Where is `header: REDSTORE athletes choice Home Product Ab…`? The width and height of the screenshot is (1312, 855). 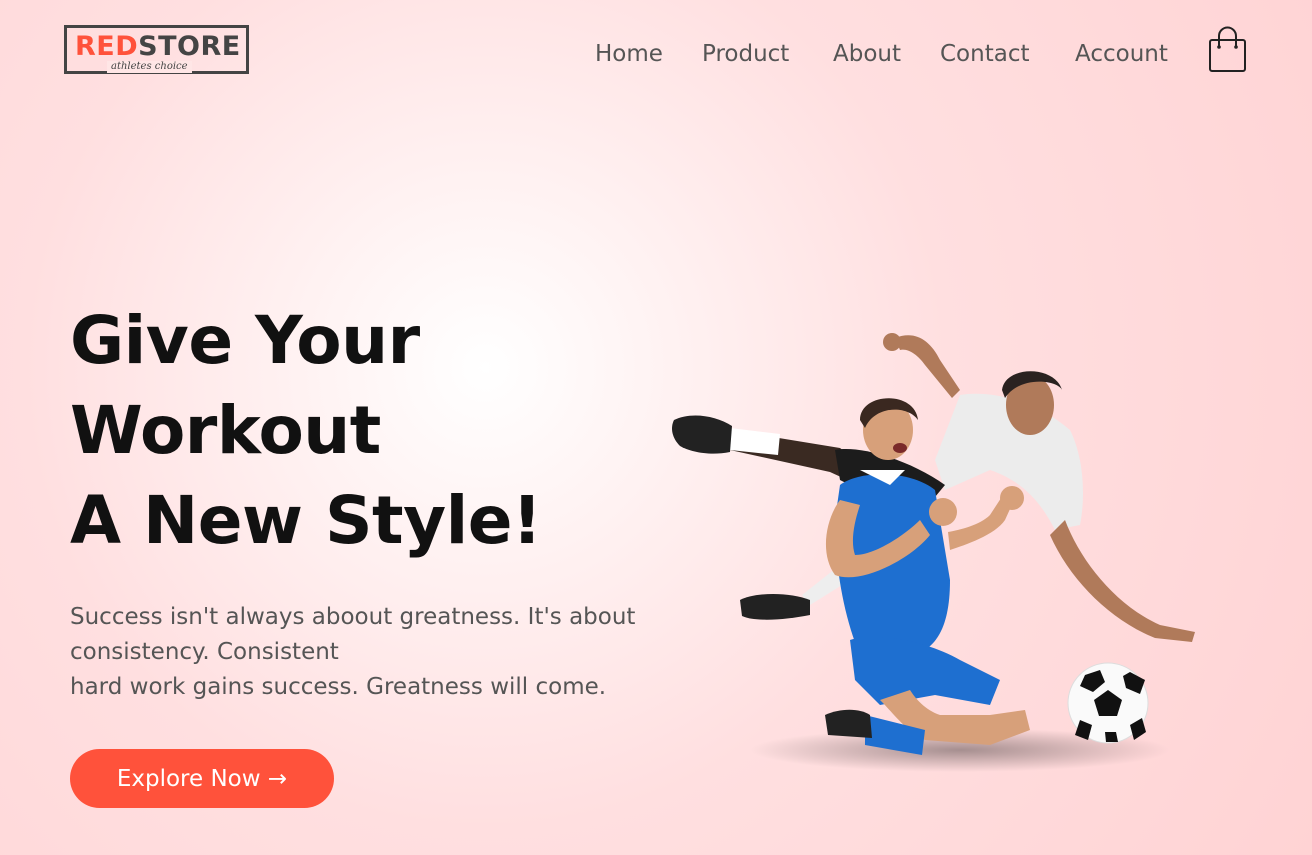 header: REDSTORE athletes choice Home Product Ab… is located at coordinates (656, 55).